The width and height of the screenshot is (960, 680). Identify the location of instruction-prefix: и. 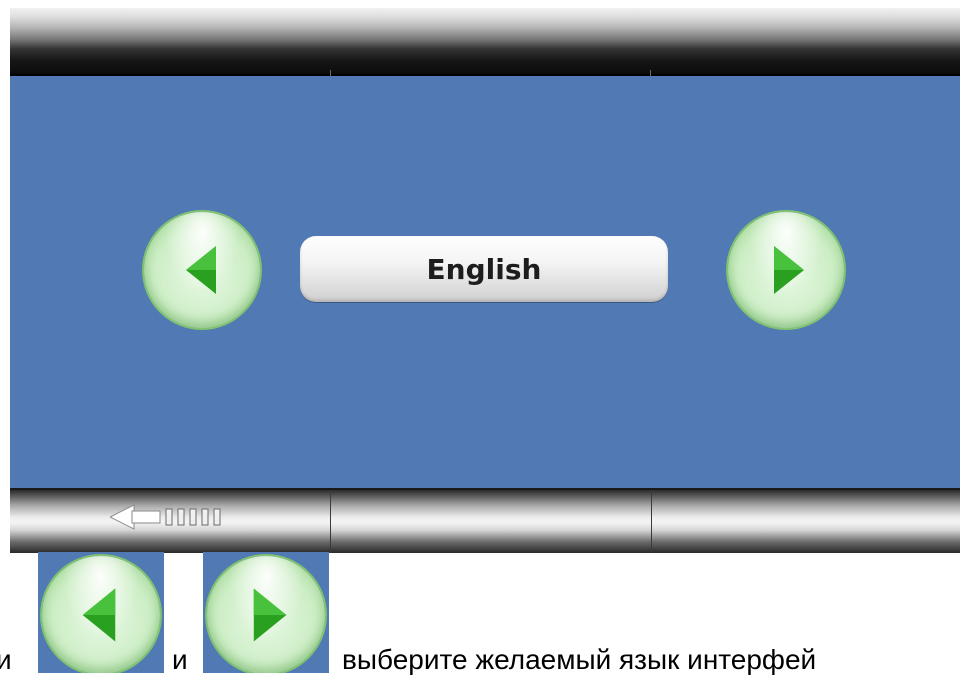
(6, 659).